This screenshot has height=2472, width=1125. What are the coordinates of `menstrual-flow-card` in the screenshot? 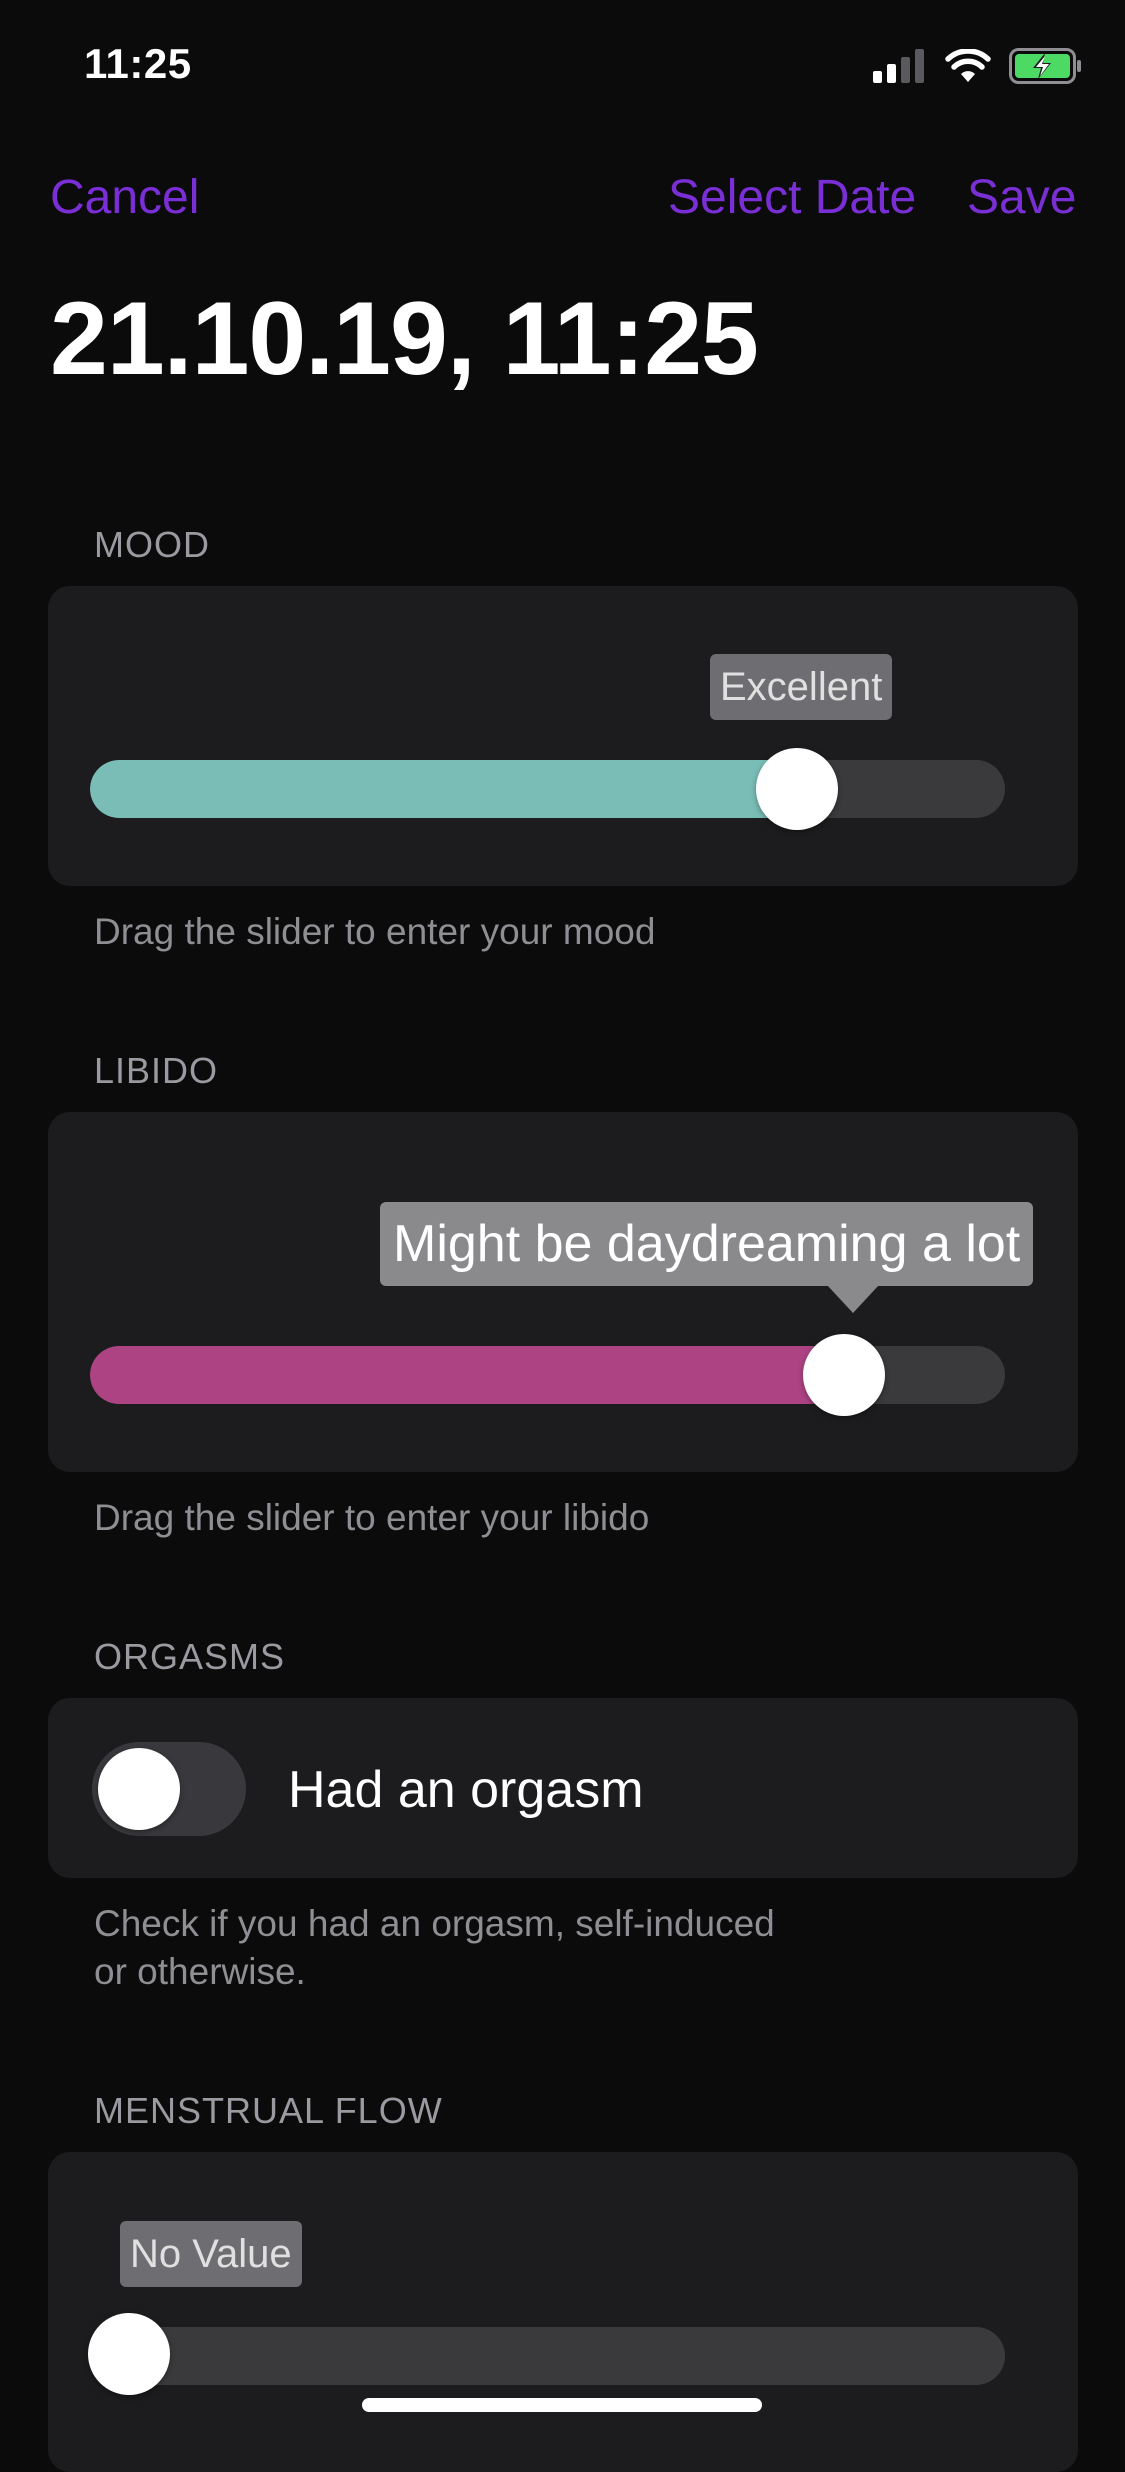 It's located at (563, 2312).